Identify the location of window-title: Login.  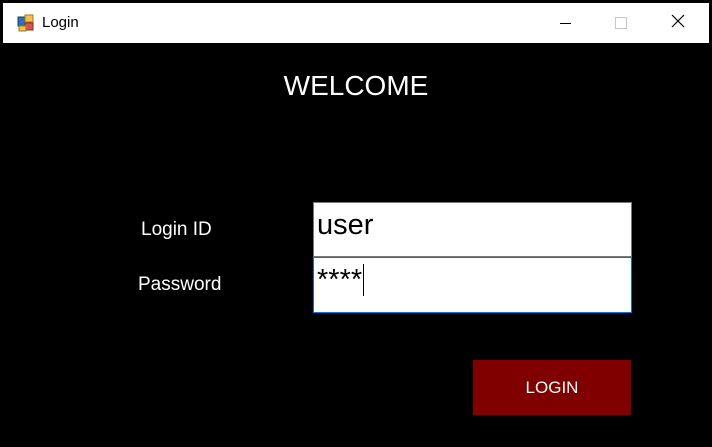
(60, 22).